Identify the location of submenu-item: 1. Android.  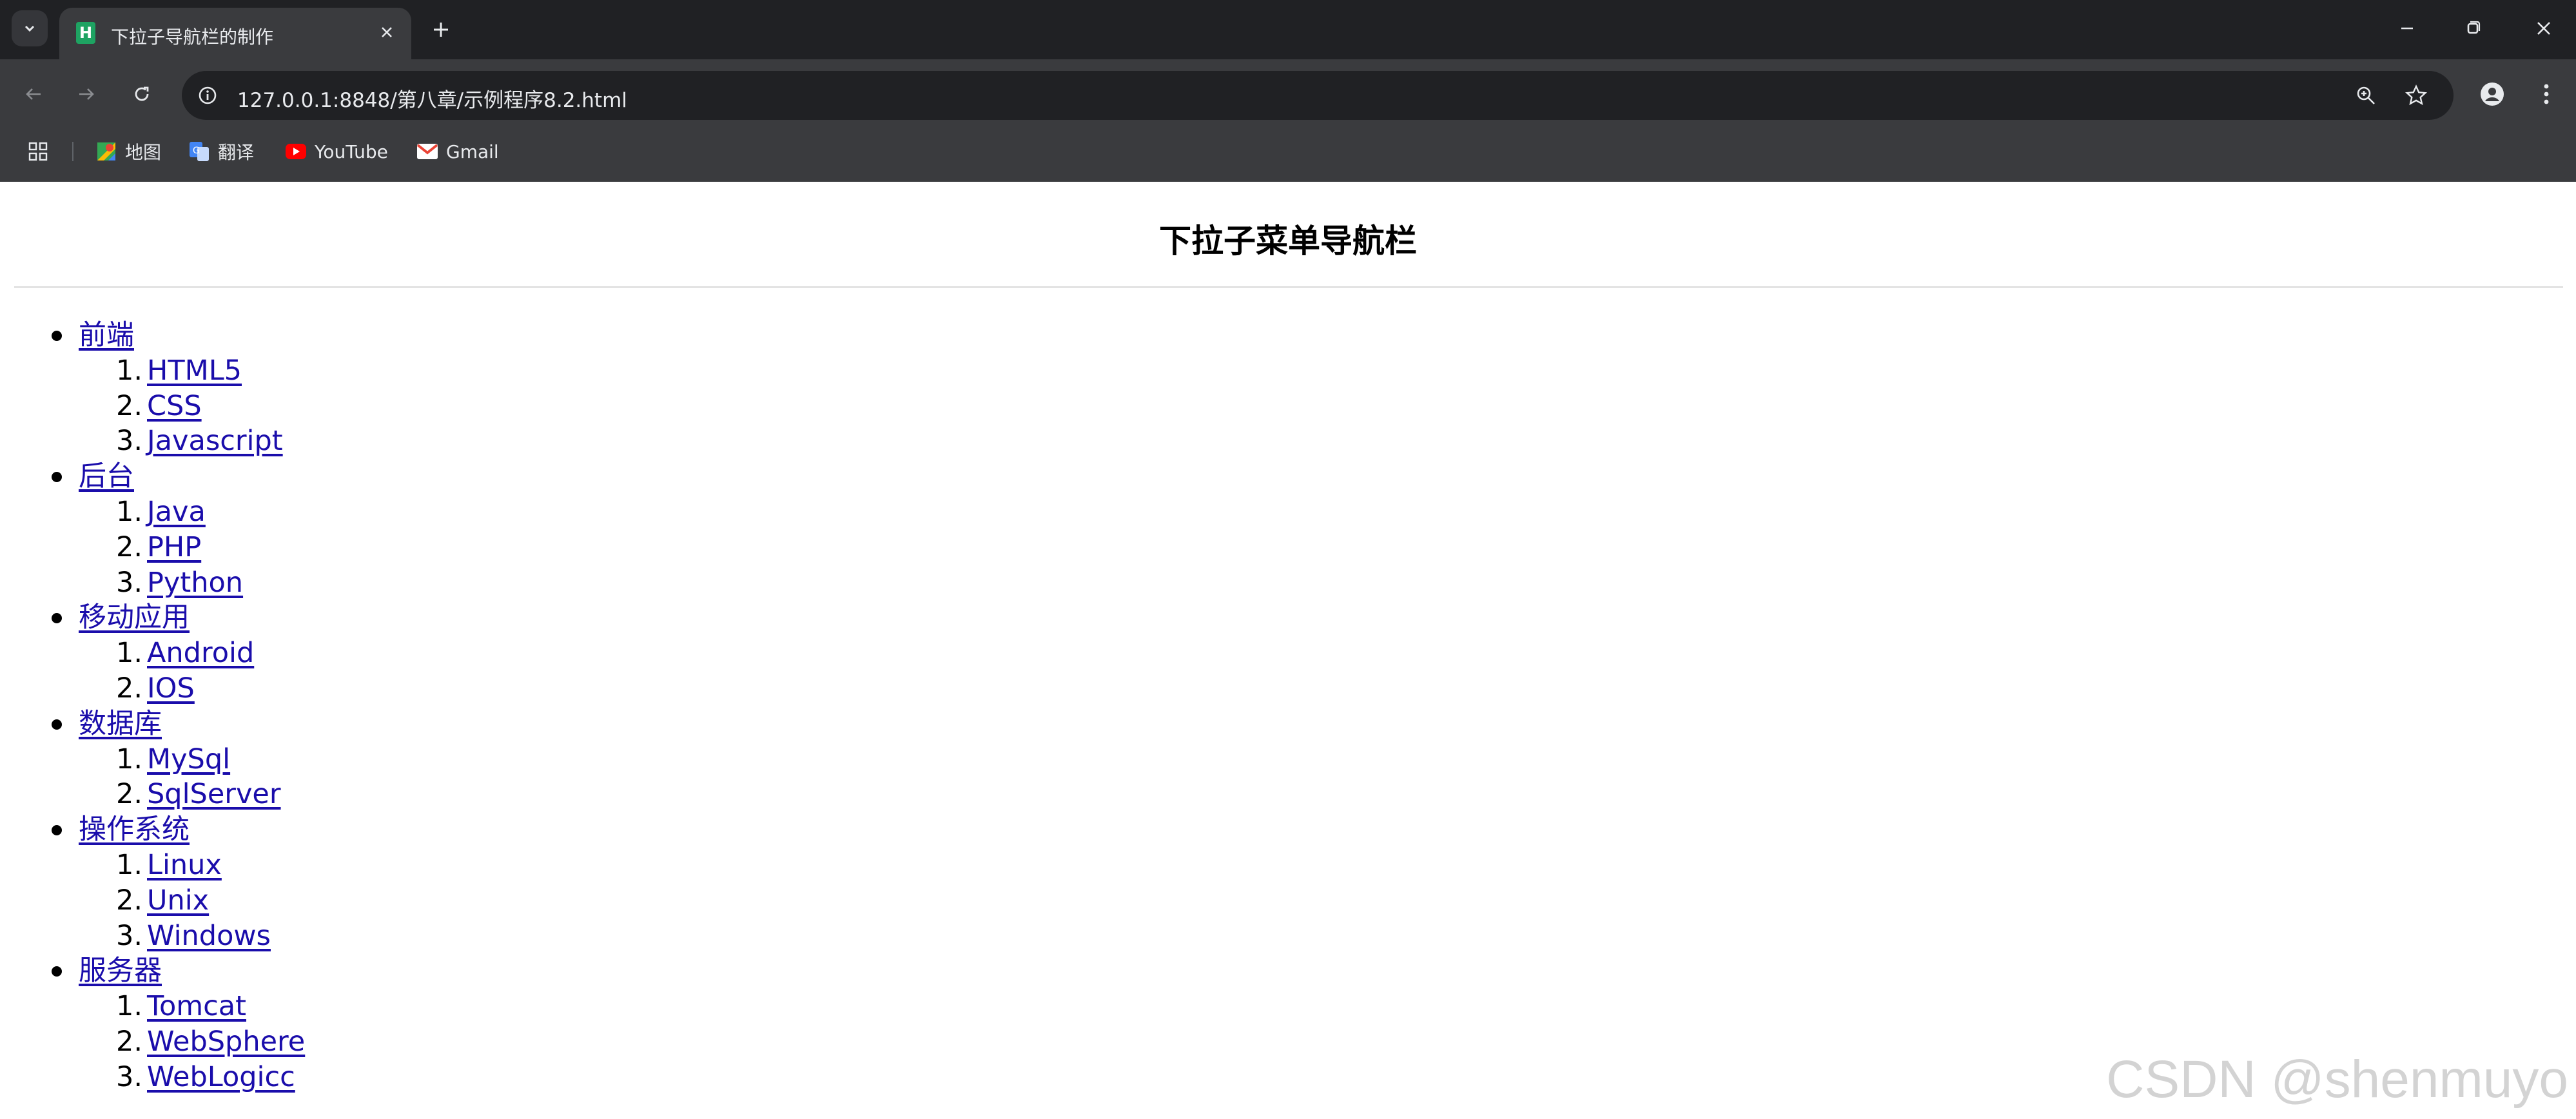
(185, 653).